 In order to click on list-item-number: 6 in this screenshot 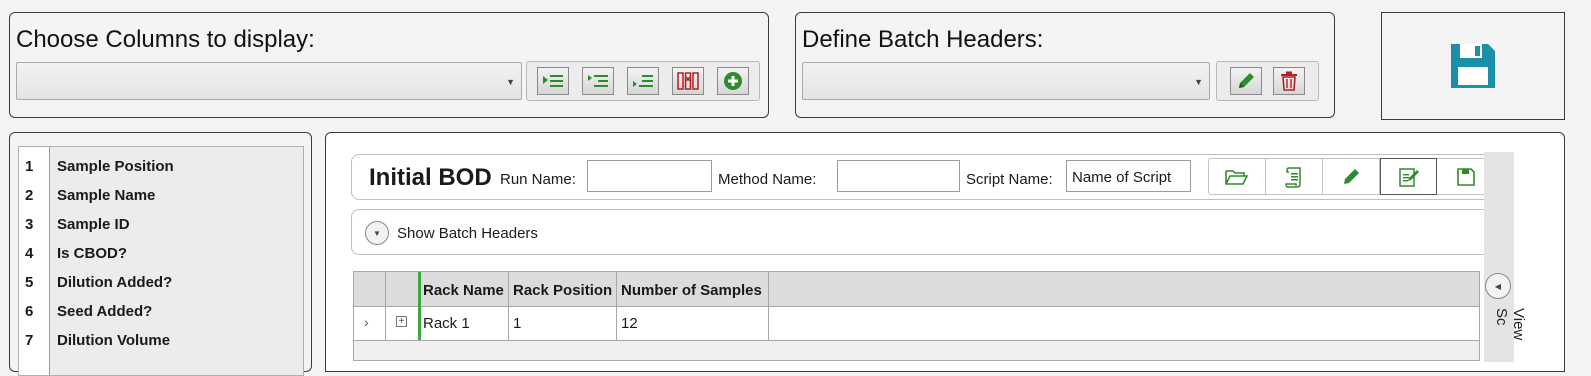, I will do `click(29, 311)`.